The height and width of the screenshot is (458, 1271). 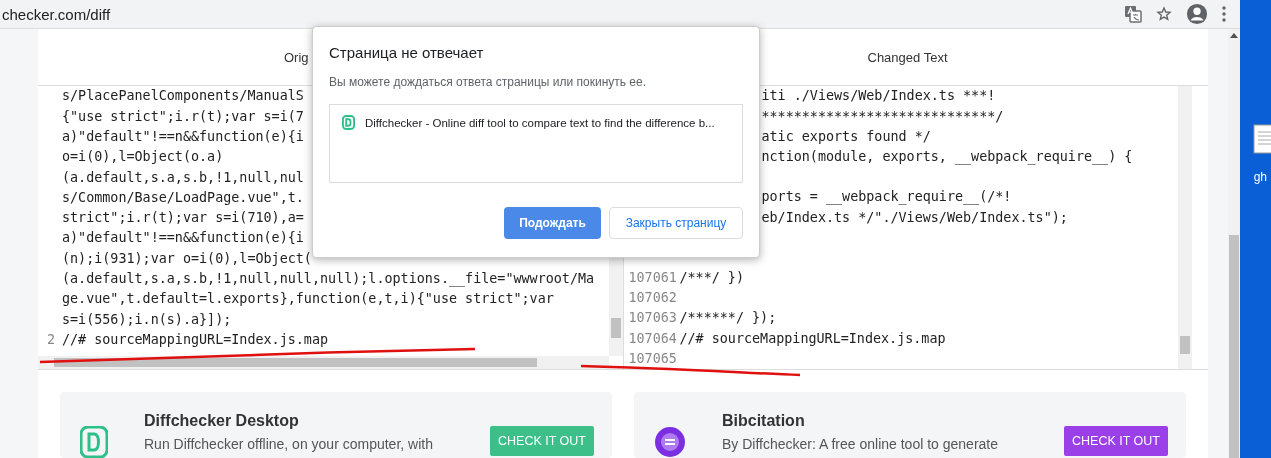 What do you see at coordinates (1197, 14) in the screenshot?
I see `account-icon` at bounding box center [1197, 14].